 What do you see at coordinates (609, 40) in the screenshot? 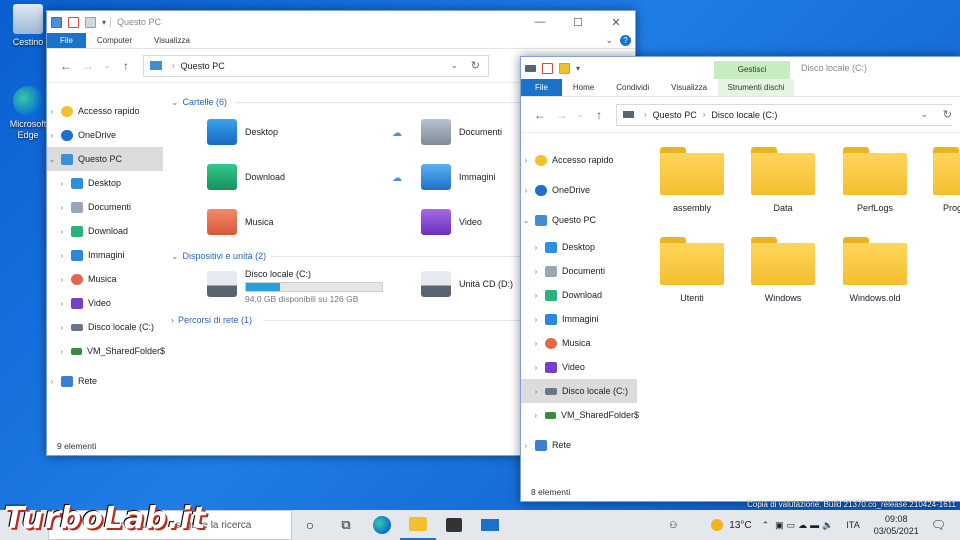
I see `expand-ribbon-icon: ⌄` at bounding box center [609, 40].